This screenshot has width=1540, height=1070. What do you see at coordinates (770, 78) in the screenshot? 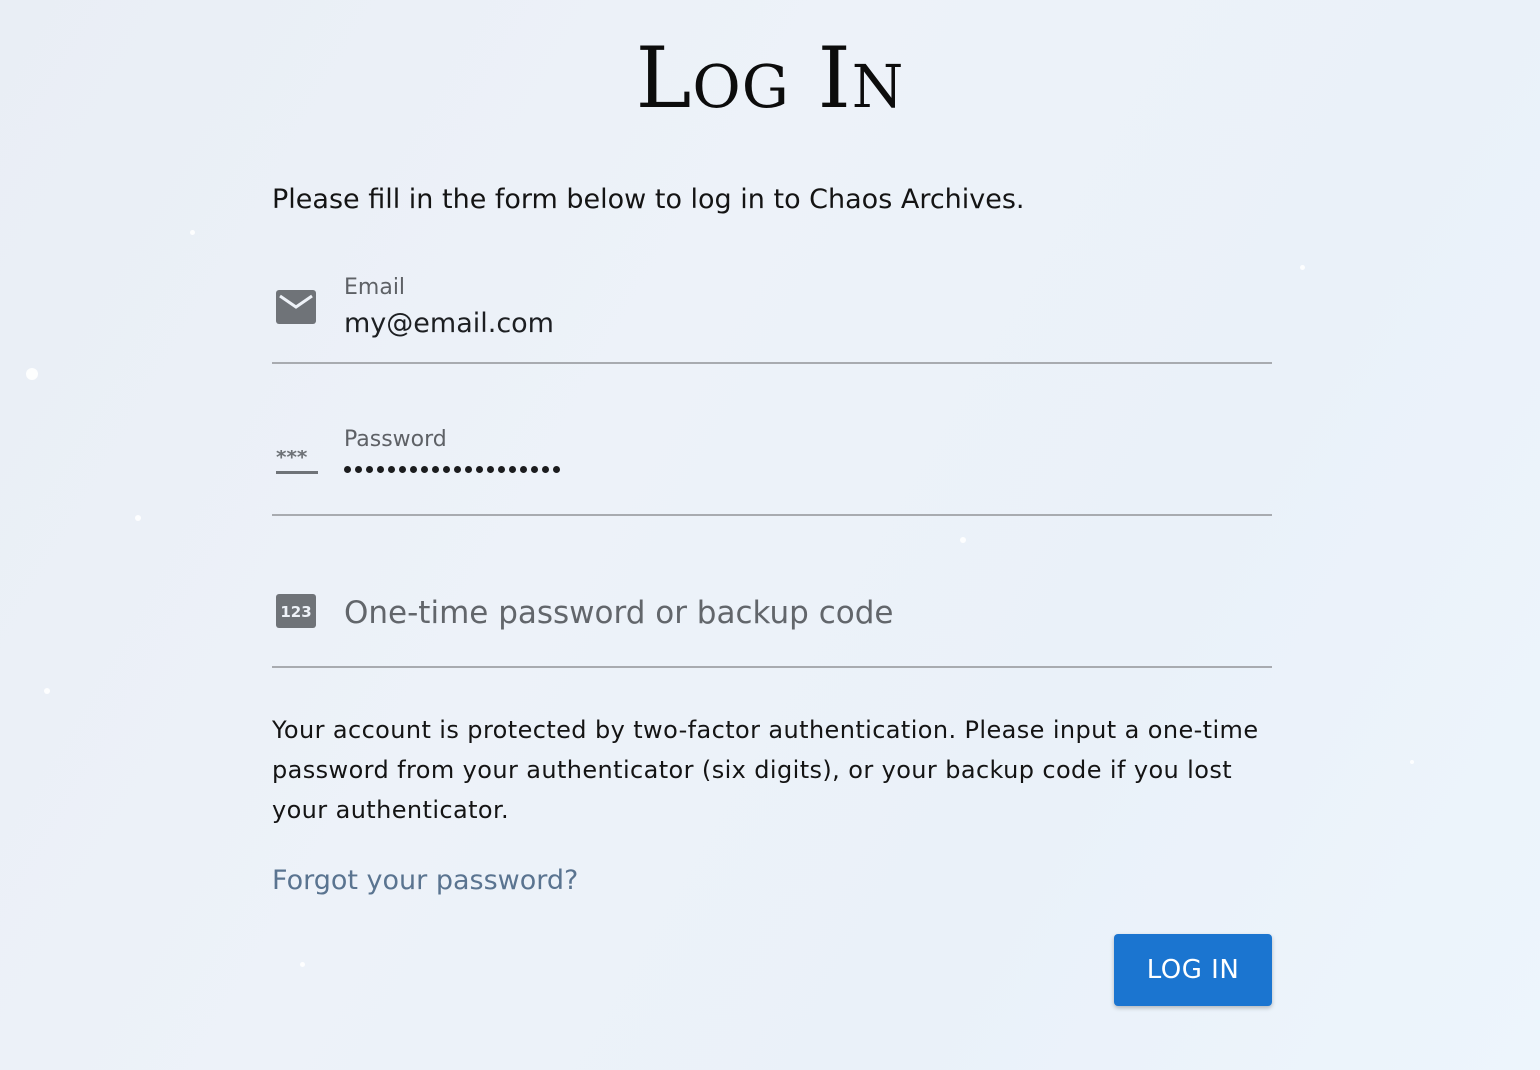
I see `page-title: Log In` at bounding box center [770, 78].